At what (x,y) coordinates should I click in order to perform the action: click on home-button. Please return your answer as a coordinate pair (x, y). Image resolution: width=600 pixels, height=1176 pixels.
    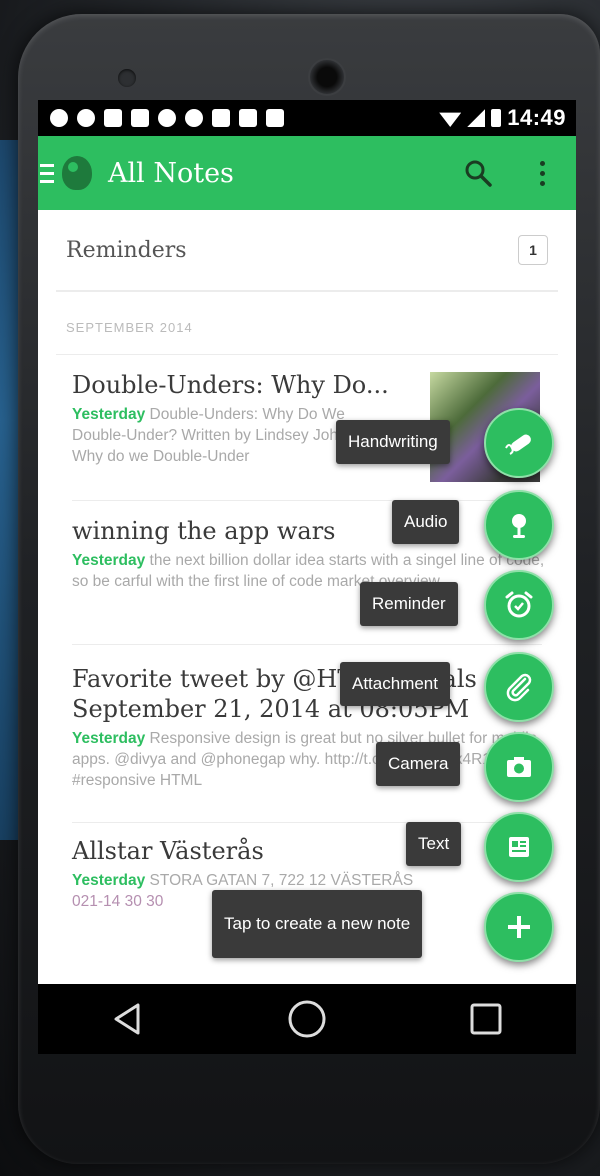
    Looking at the image, I should click on (307, 1019).